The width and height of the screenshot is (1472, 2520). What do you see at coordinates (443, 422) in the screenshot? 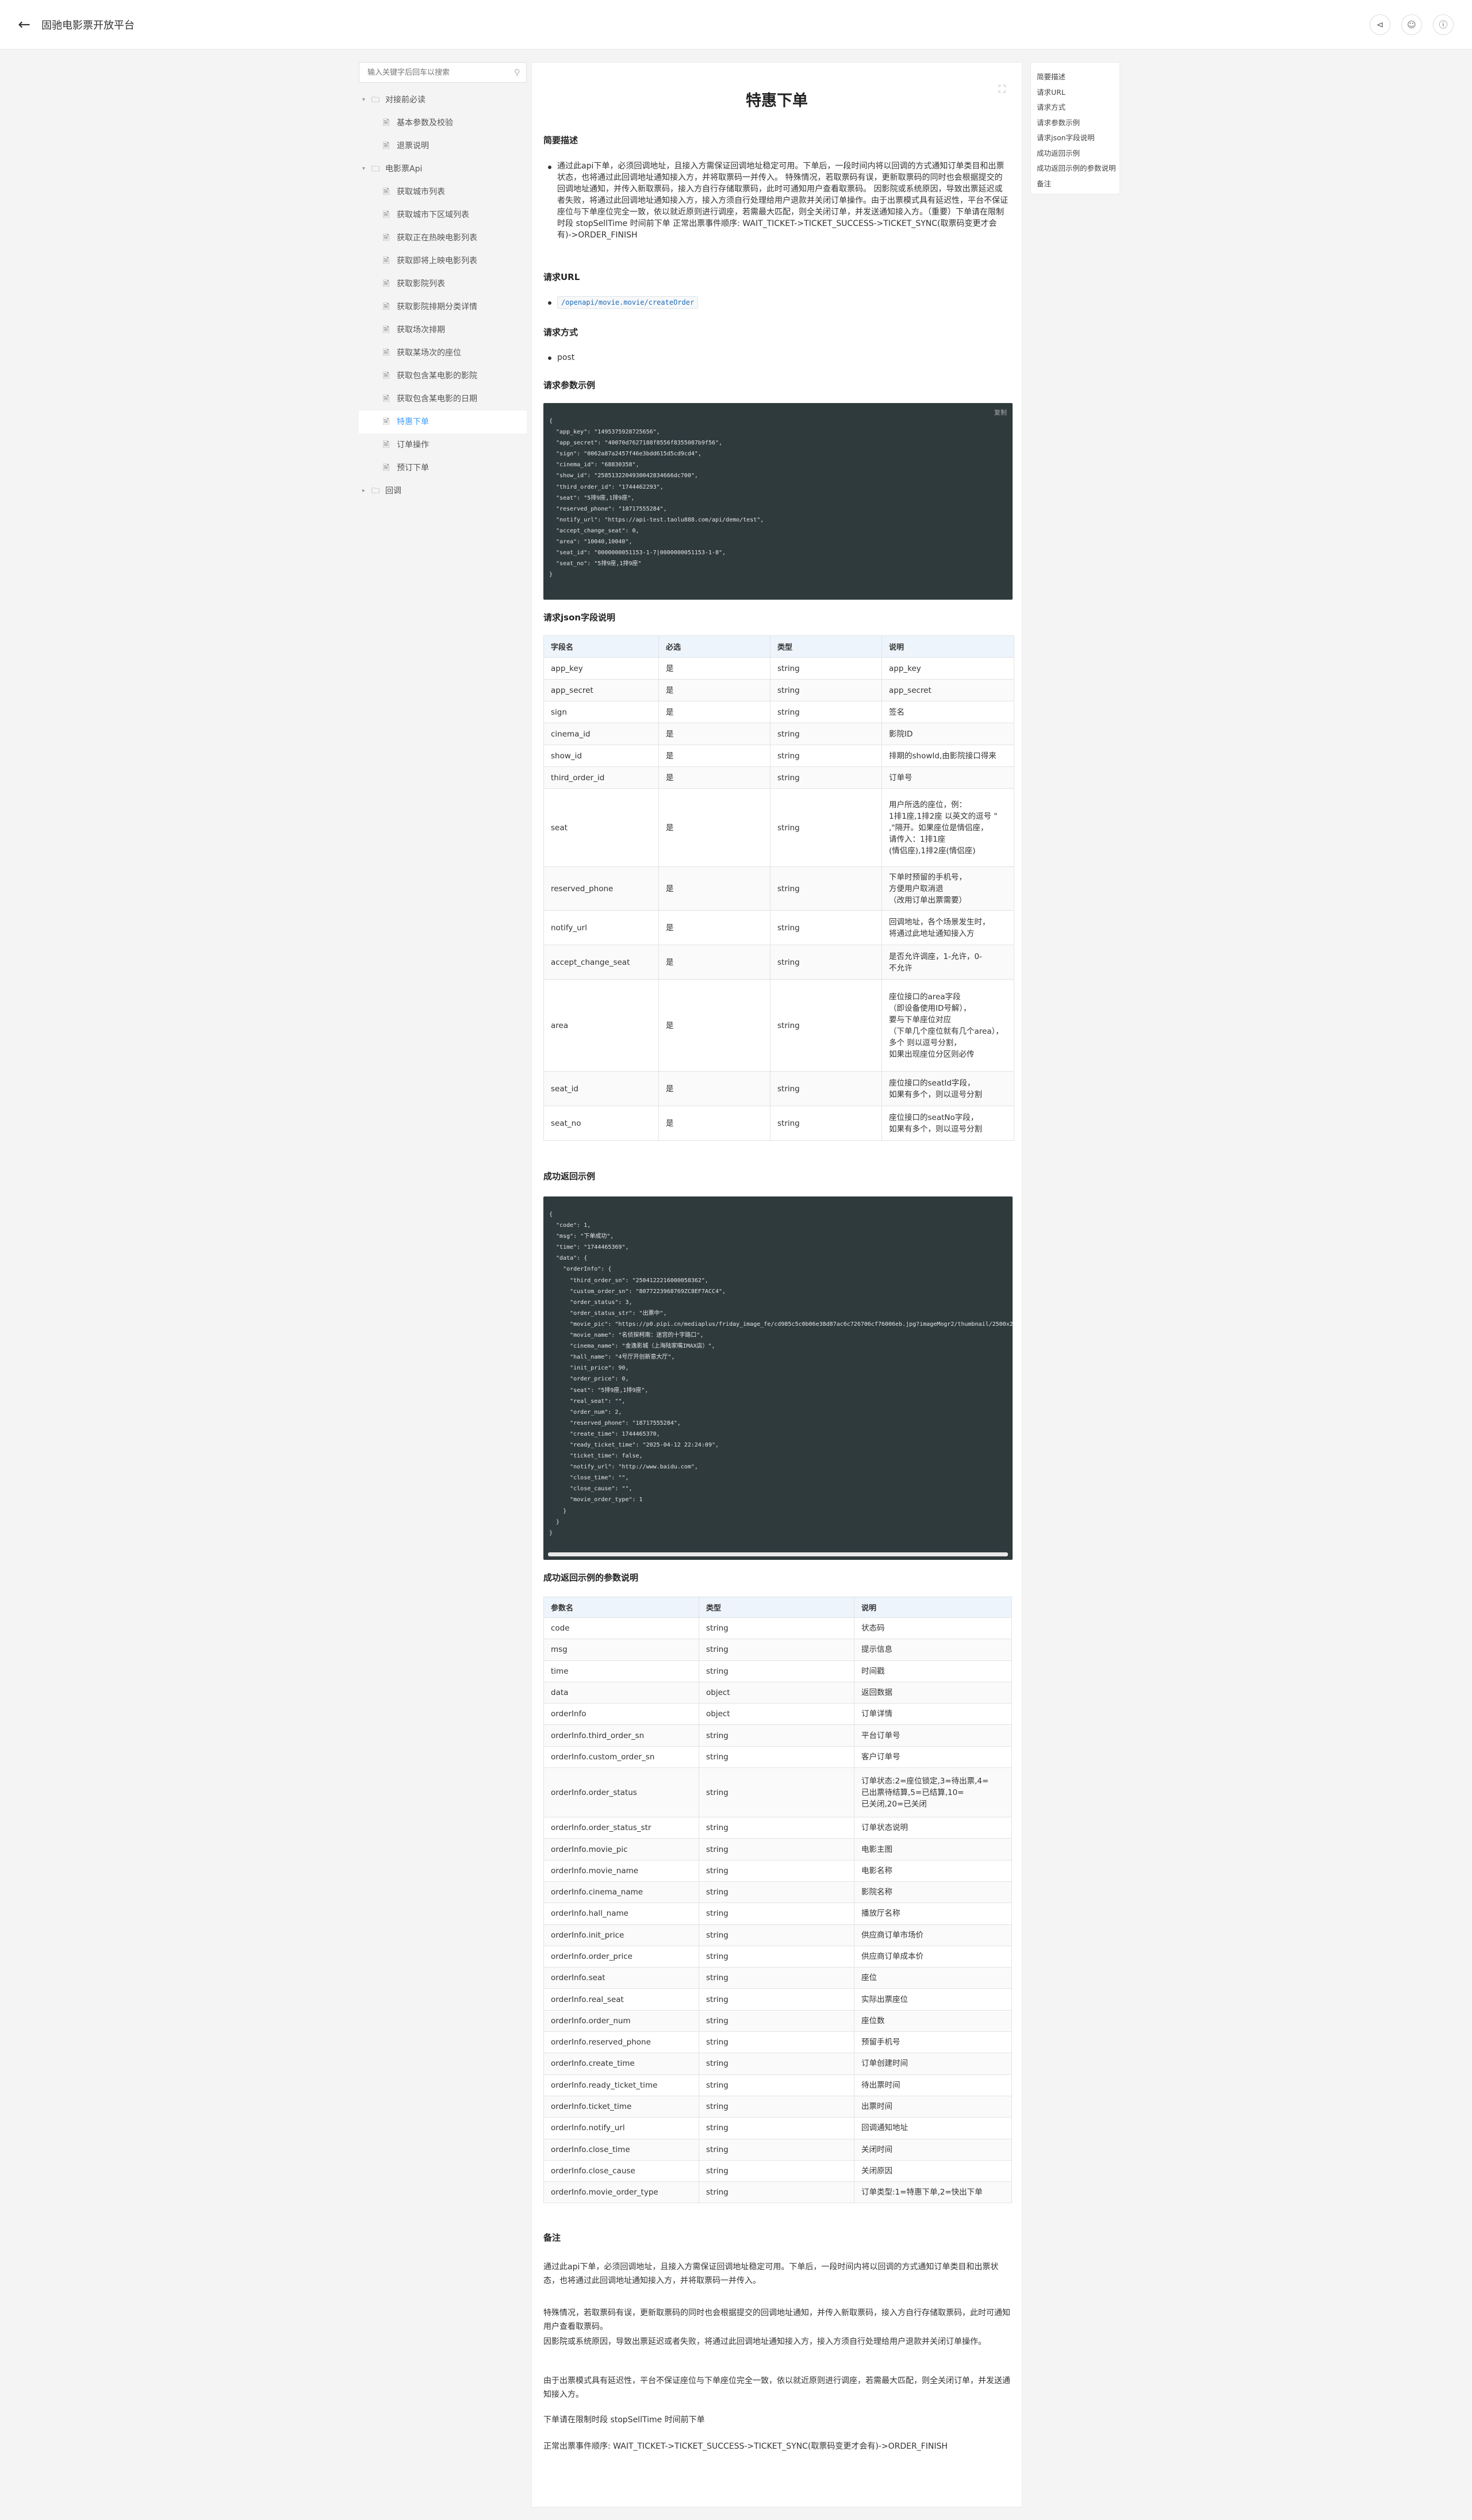
I see `tree-item: 🖹 特惠下单` at bounding box center [443, 422].